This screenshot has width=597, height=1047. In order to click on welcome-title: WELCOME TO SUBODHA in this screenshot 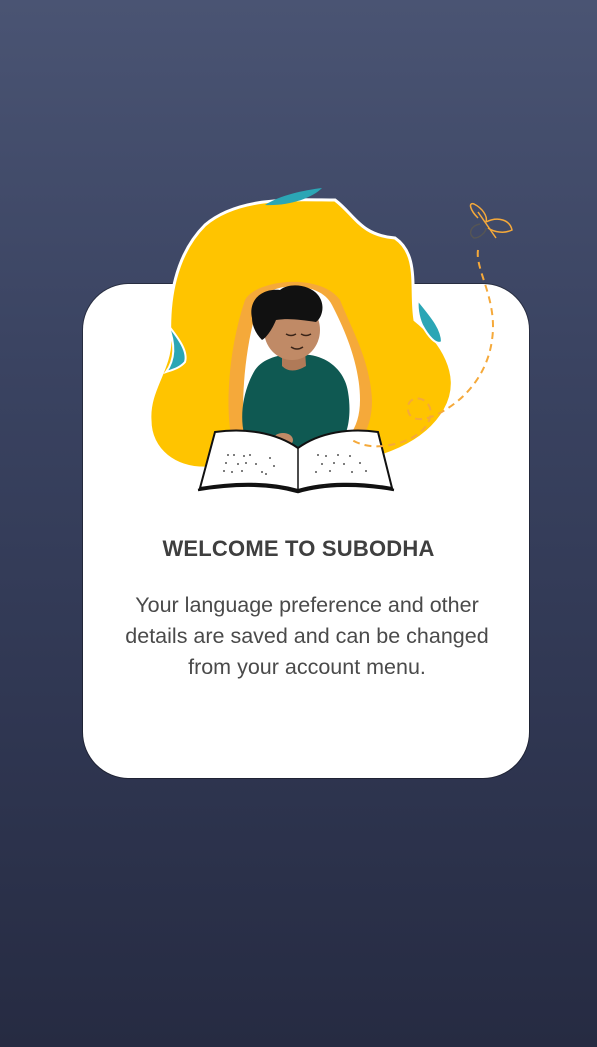, I will do `click(298, 548)`.